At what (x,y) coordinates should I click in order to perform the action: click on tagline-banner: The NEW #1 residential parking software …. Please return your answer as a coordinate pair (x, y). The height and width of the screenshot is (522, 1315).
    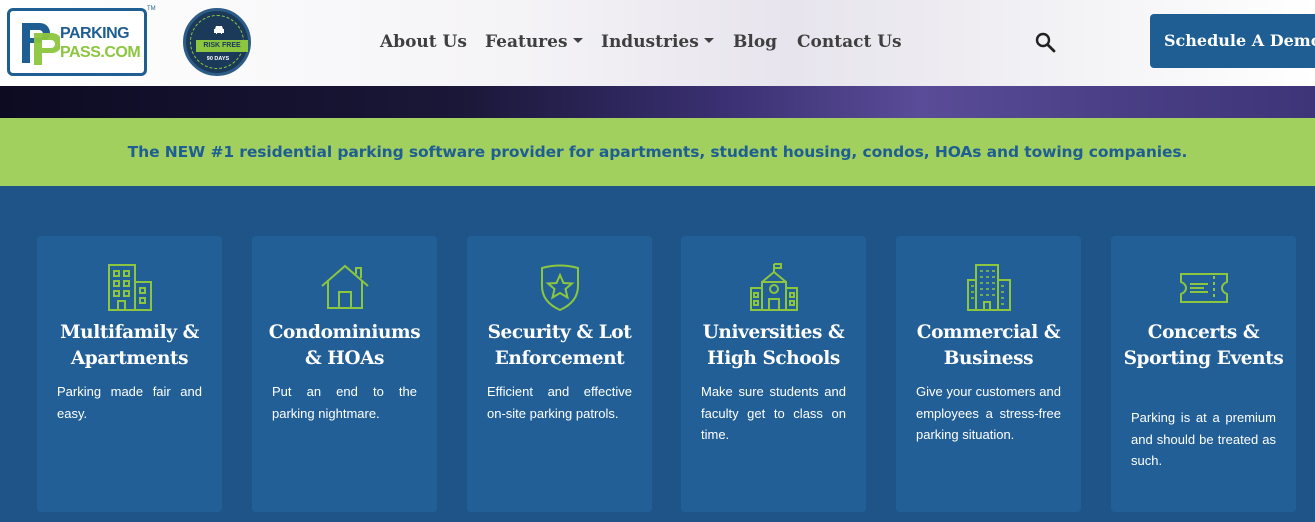
    Looking at the image, I should click on (657, 152).